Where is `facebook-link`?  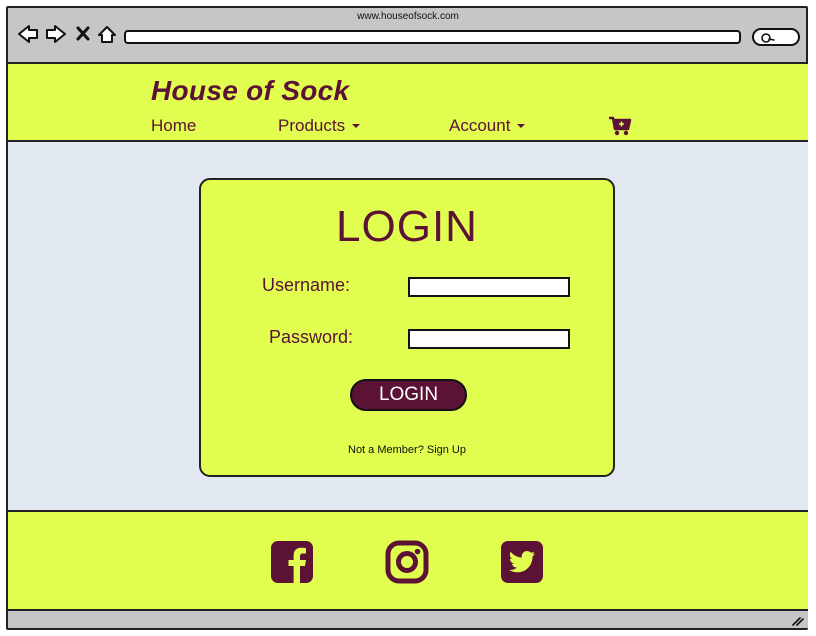 facebook-link is located at coordinates (292, 562).